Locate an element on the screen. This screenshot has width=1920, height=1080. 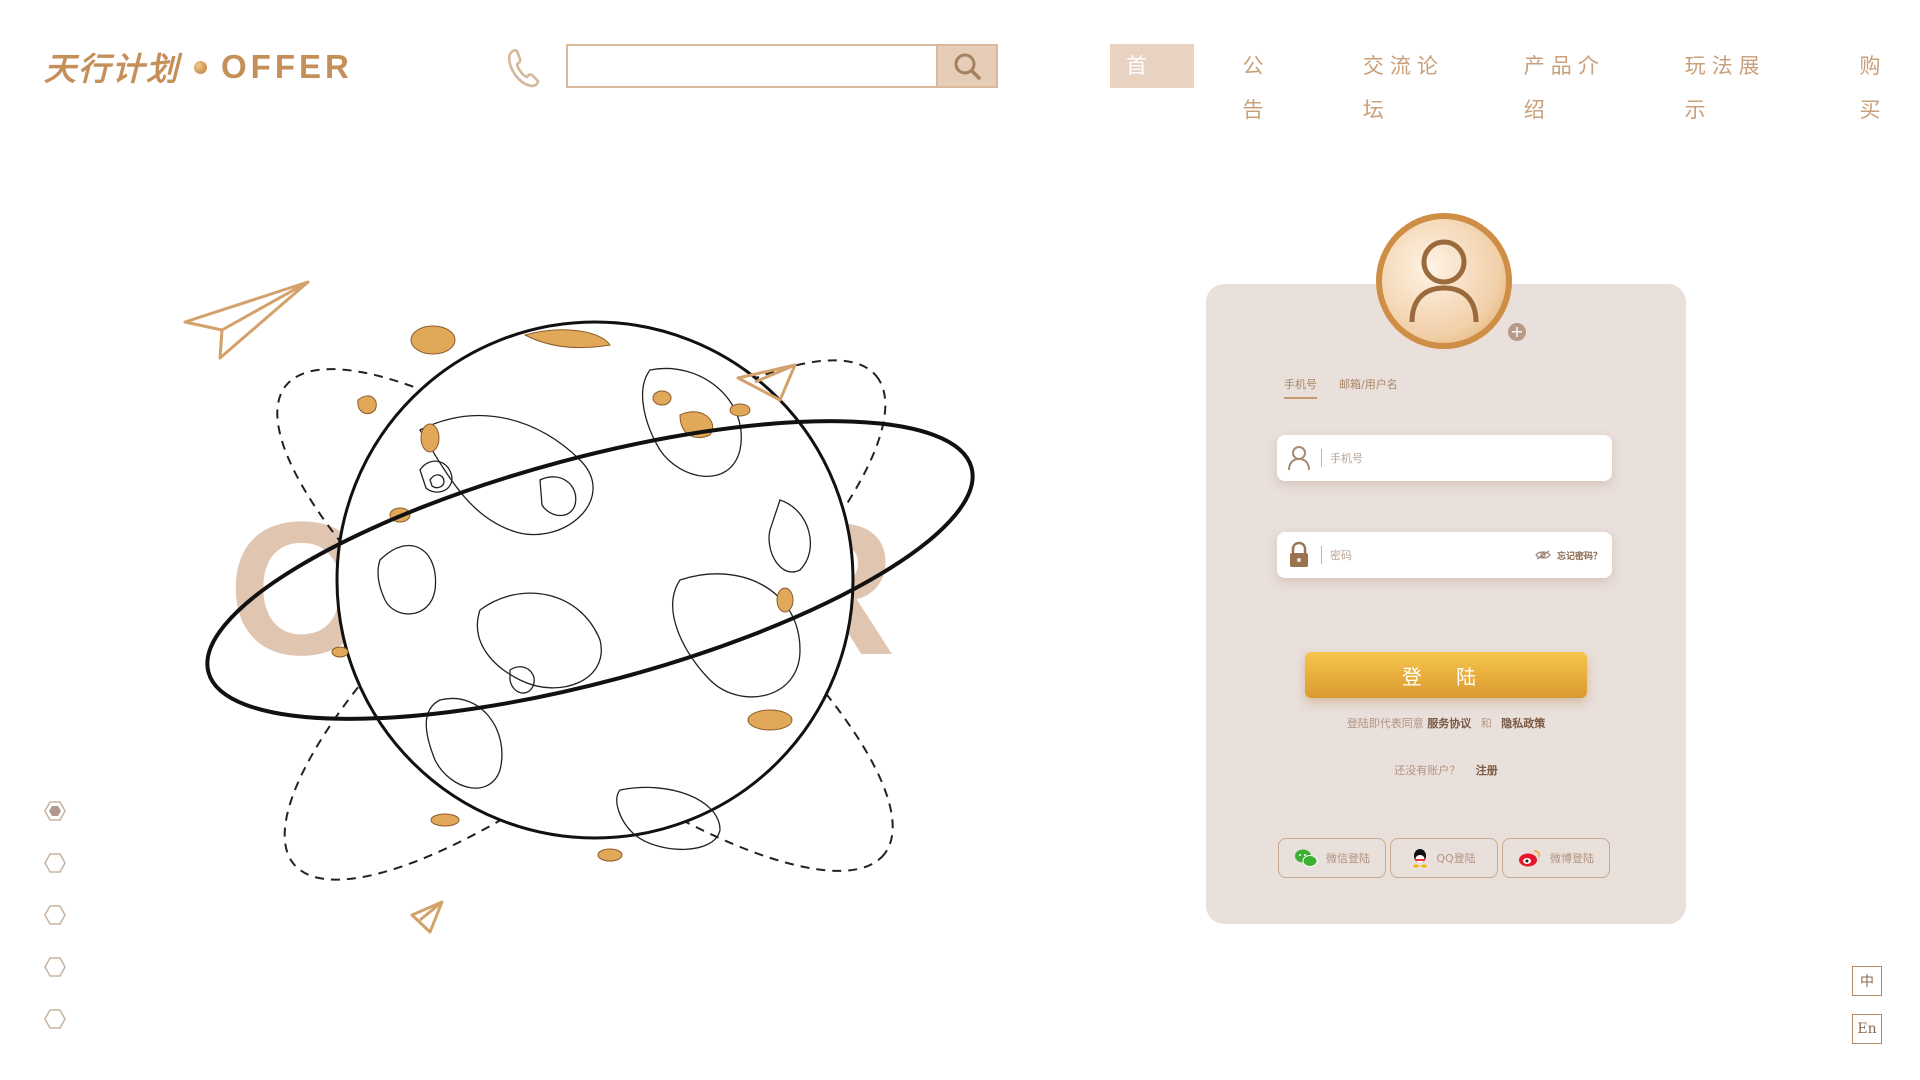
service-agreement-link: 服务协议 is located at coordinates (1449, 723).